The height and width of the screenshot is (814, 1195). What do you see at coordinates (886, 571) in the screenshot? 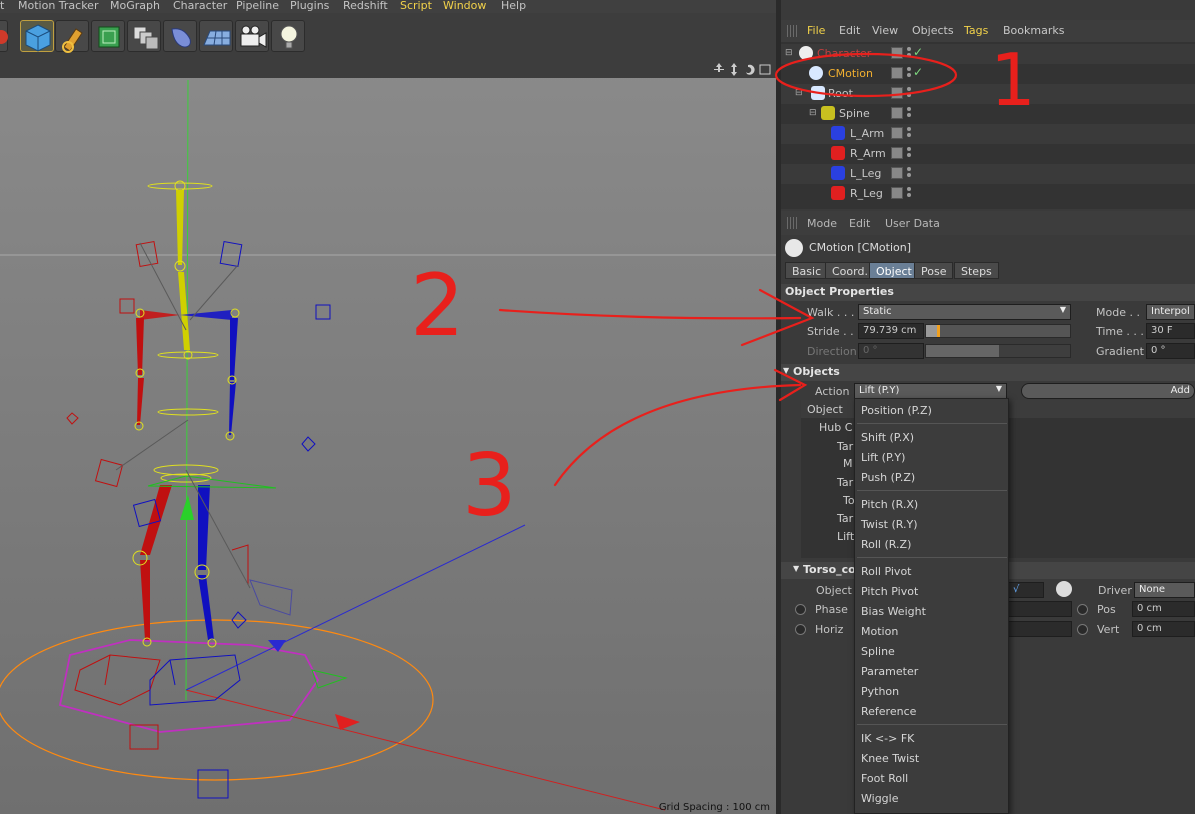
I see `dropdown-item: Roll Pivot` at bounding box center [886, 571].